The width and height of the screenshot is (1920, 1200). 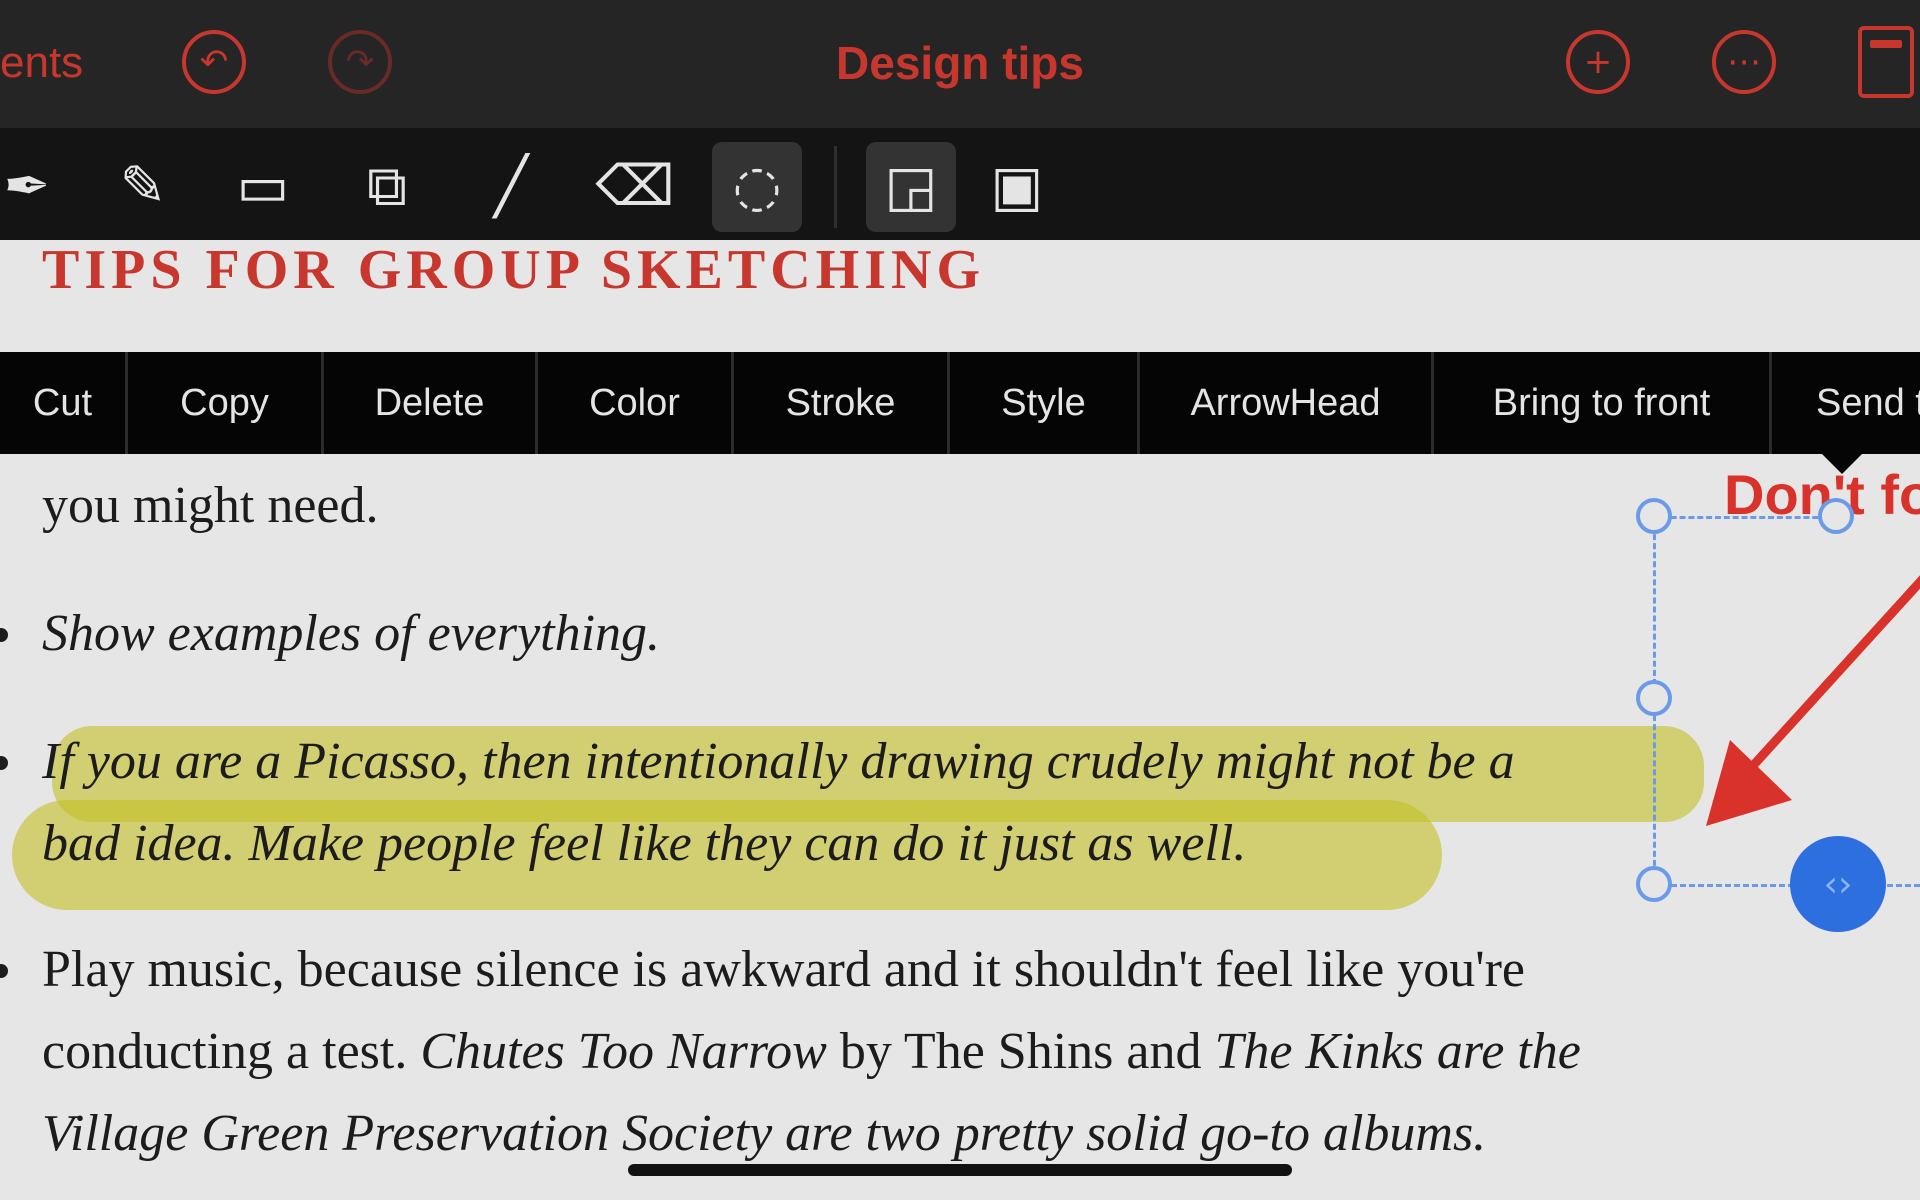 What do you see at coordinates (1654, 884) in the screenshot?
I see `selection-handle-bottom-left` at bounding box center [1654, 884].